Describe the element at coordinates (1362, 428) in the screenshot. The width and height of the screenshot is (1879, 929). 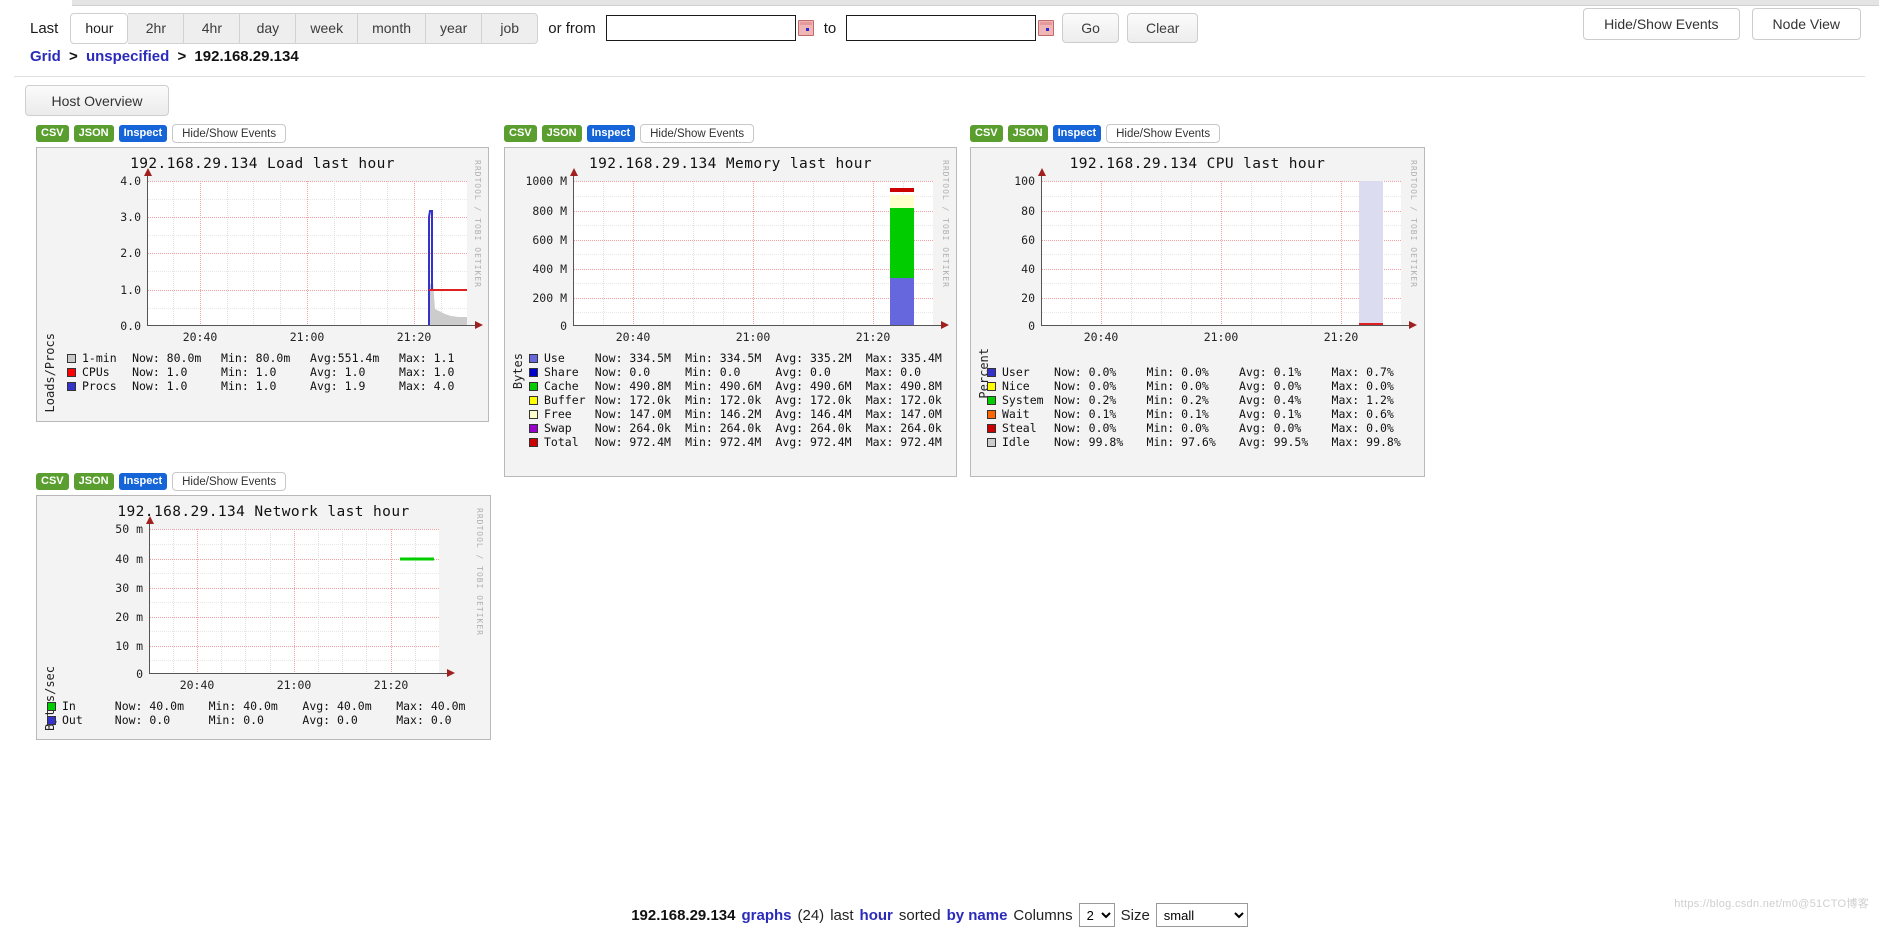
I see `legend-max: Max: 0.0%` at that location.